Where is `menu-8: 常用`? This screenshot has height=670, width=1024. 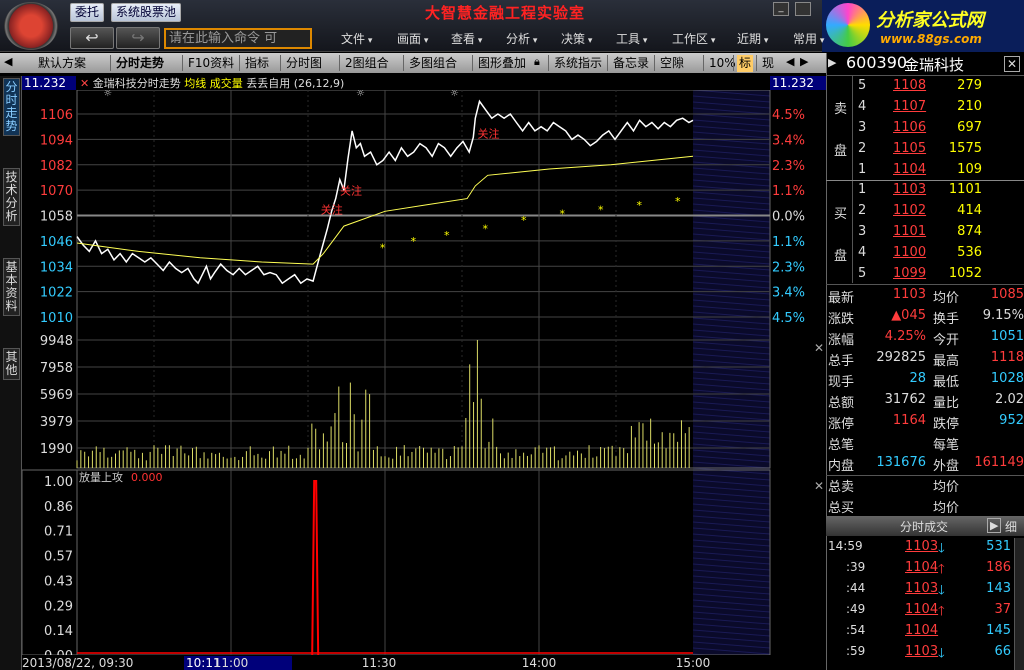 menu-8: 常用 is located at coordinates (808, 38).